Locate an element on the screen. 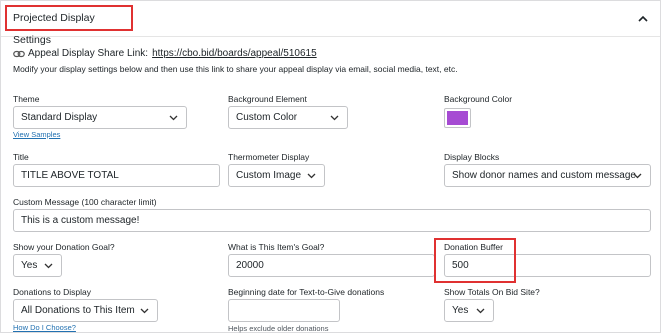 Image resolution: width=670 pixels, height=333 pixels. item-goal-input: 20000 is located at coordinates (331, 265).